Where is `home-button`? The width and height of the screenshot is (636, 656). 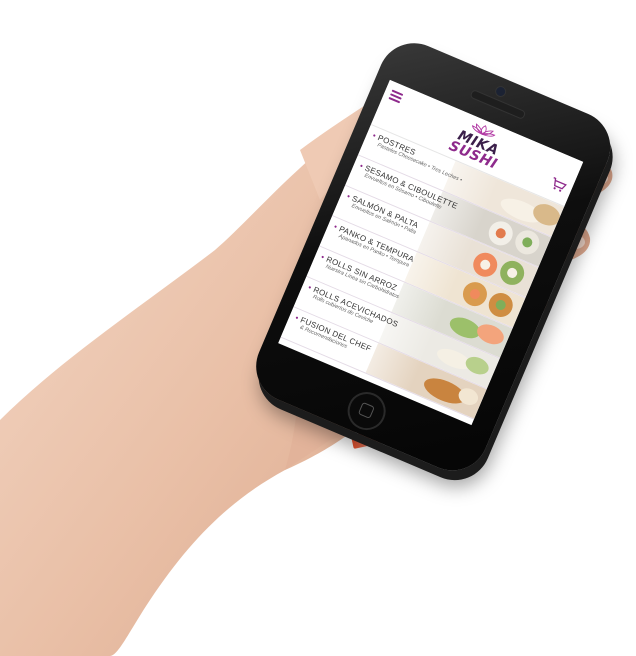
home-button is located at coordinates (366, 411).